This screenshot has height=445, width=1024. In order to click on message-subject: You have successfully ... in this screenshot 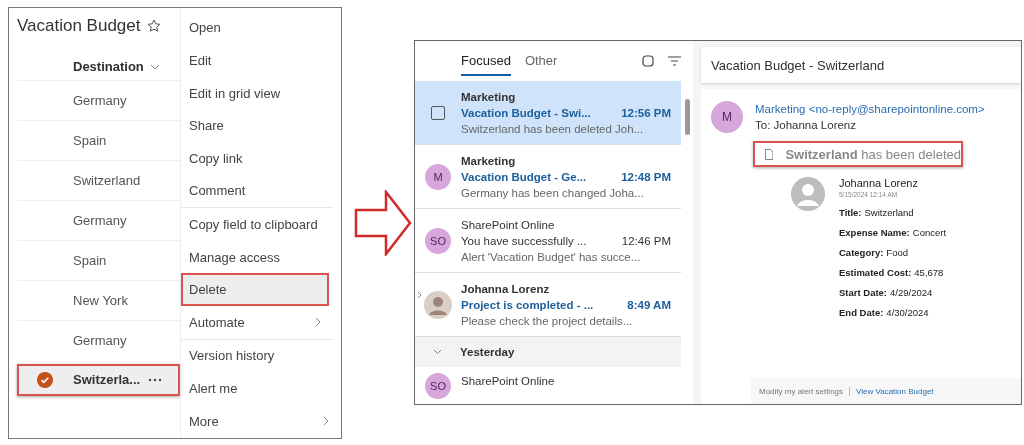, I will do `click(524, 241)`.